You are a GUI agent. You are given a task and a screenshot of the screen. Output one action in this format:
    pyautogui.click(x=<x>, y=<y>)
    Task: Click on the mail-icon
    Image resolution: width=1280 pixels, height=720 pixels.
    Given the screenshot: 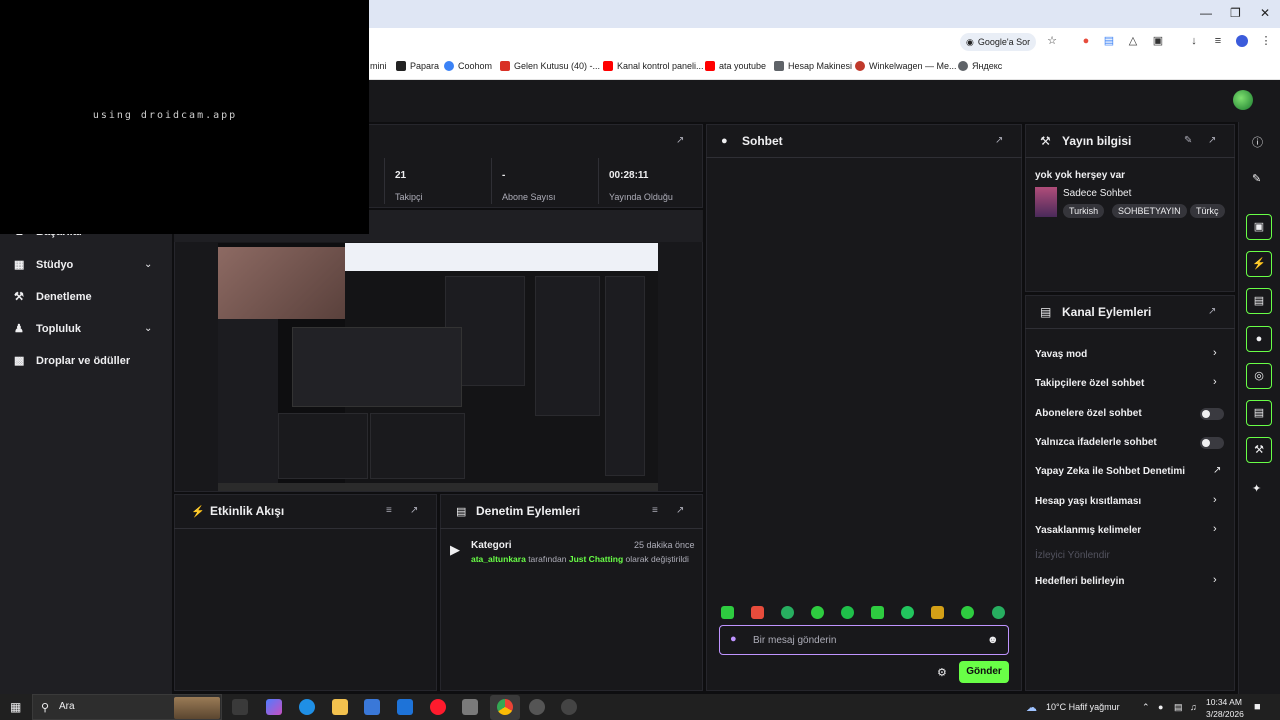 What is the action you would take?
    pyautogui.click(x=405, y=707)
    